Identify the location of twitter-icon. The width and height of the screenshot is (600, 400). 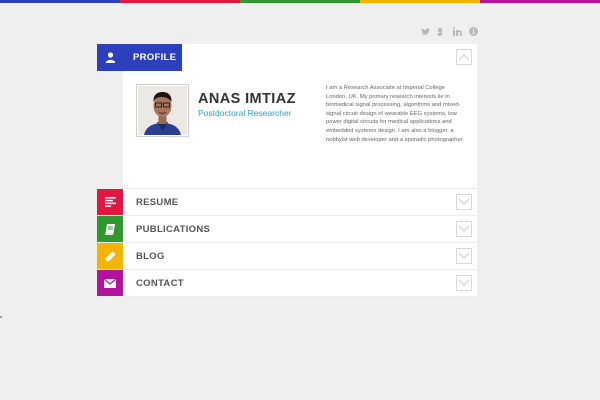
(425, 31).